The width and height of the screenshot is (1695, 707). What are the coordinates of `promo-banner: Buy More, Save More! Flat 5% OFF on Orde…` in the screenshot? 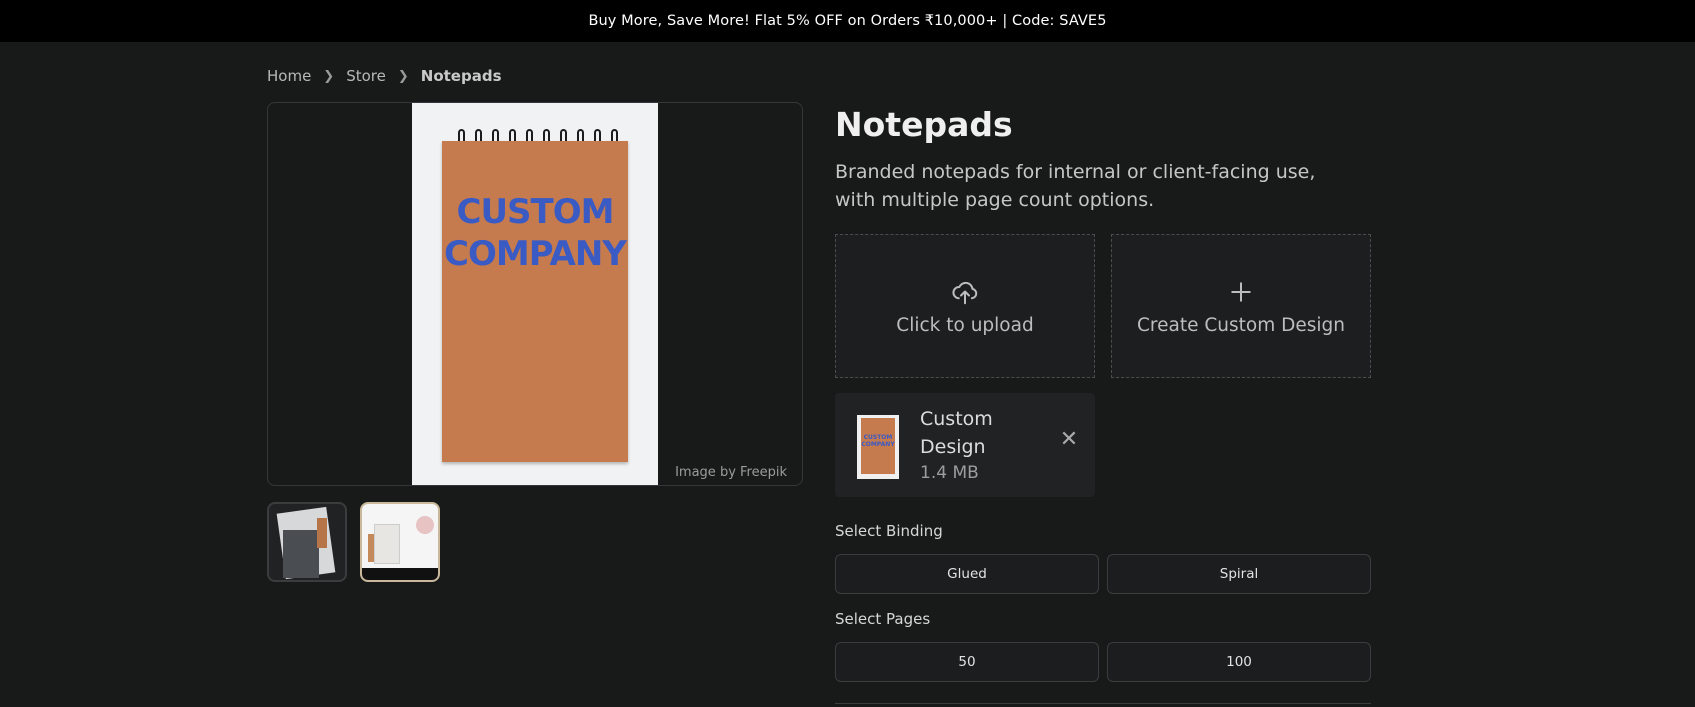 It's located at (847, 21).